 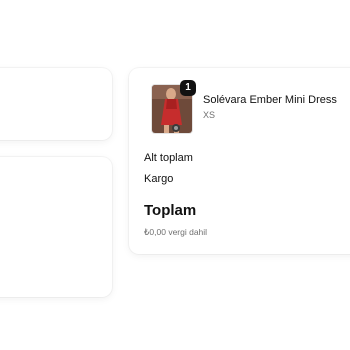 What do you see at coordinates (56, 104) in the screenshot?
I see `contact-section-card` at bounding box center [56, 104].